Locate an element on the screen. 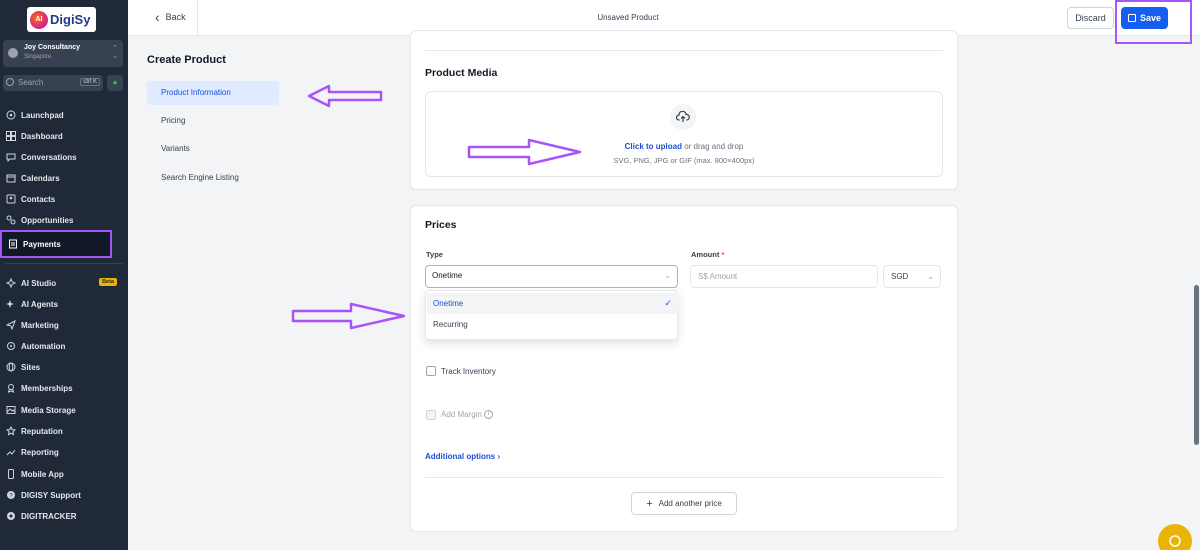  subnav-variants: Variants is located at coordinates (213, 149).